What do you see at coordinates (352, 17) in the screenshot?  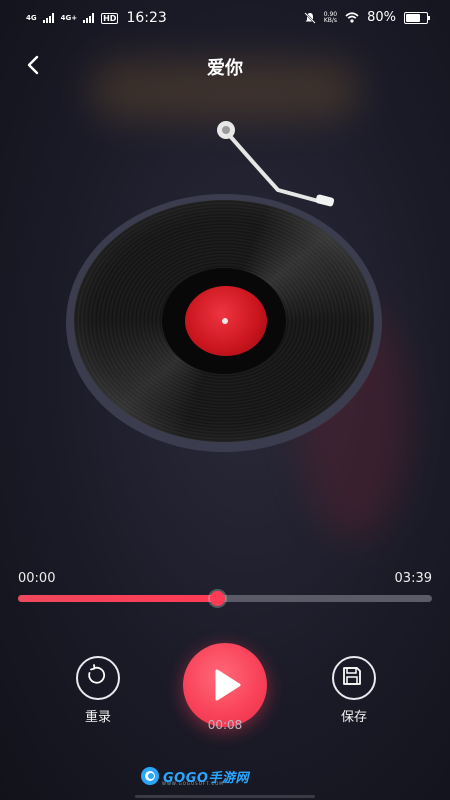 I see `wifi-icon` at bounding box center [352, 17].